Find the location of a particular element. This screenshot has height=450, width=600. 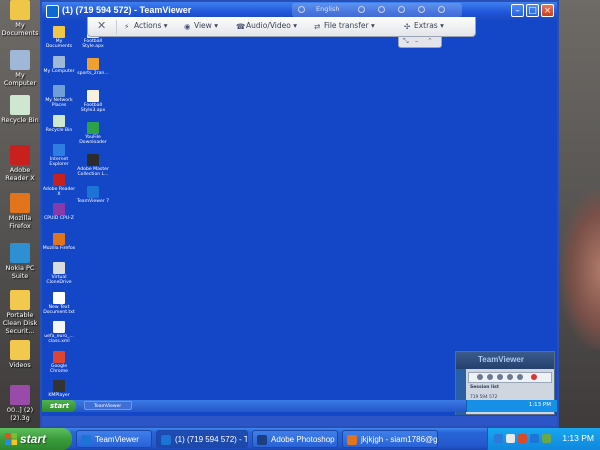

desktop-icon: Recycle Bin is located at coordinates (20, 109).